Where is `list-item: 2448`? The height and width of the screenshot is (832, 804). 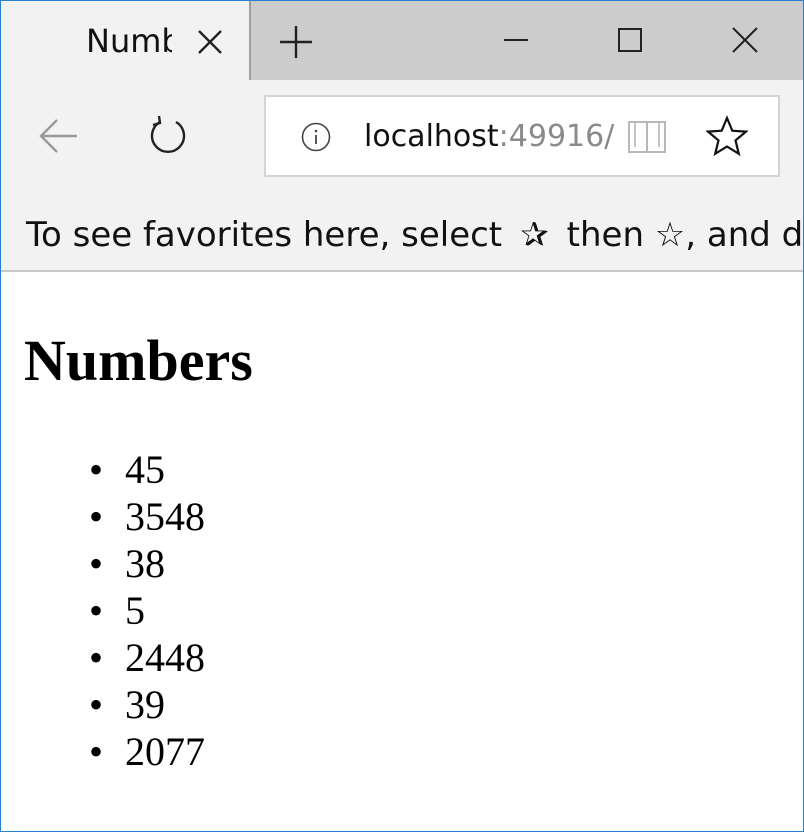
list-item: 2448 is located at coordinates (103, 657).